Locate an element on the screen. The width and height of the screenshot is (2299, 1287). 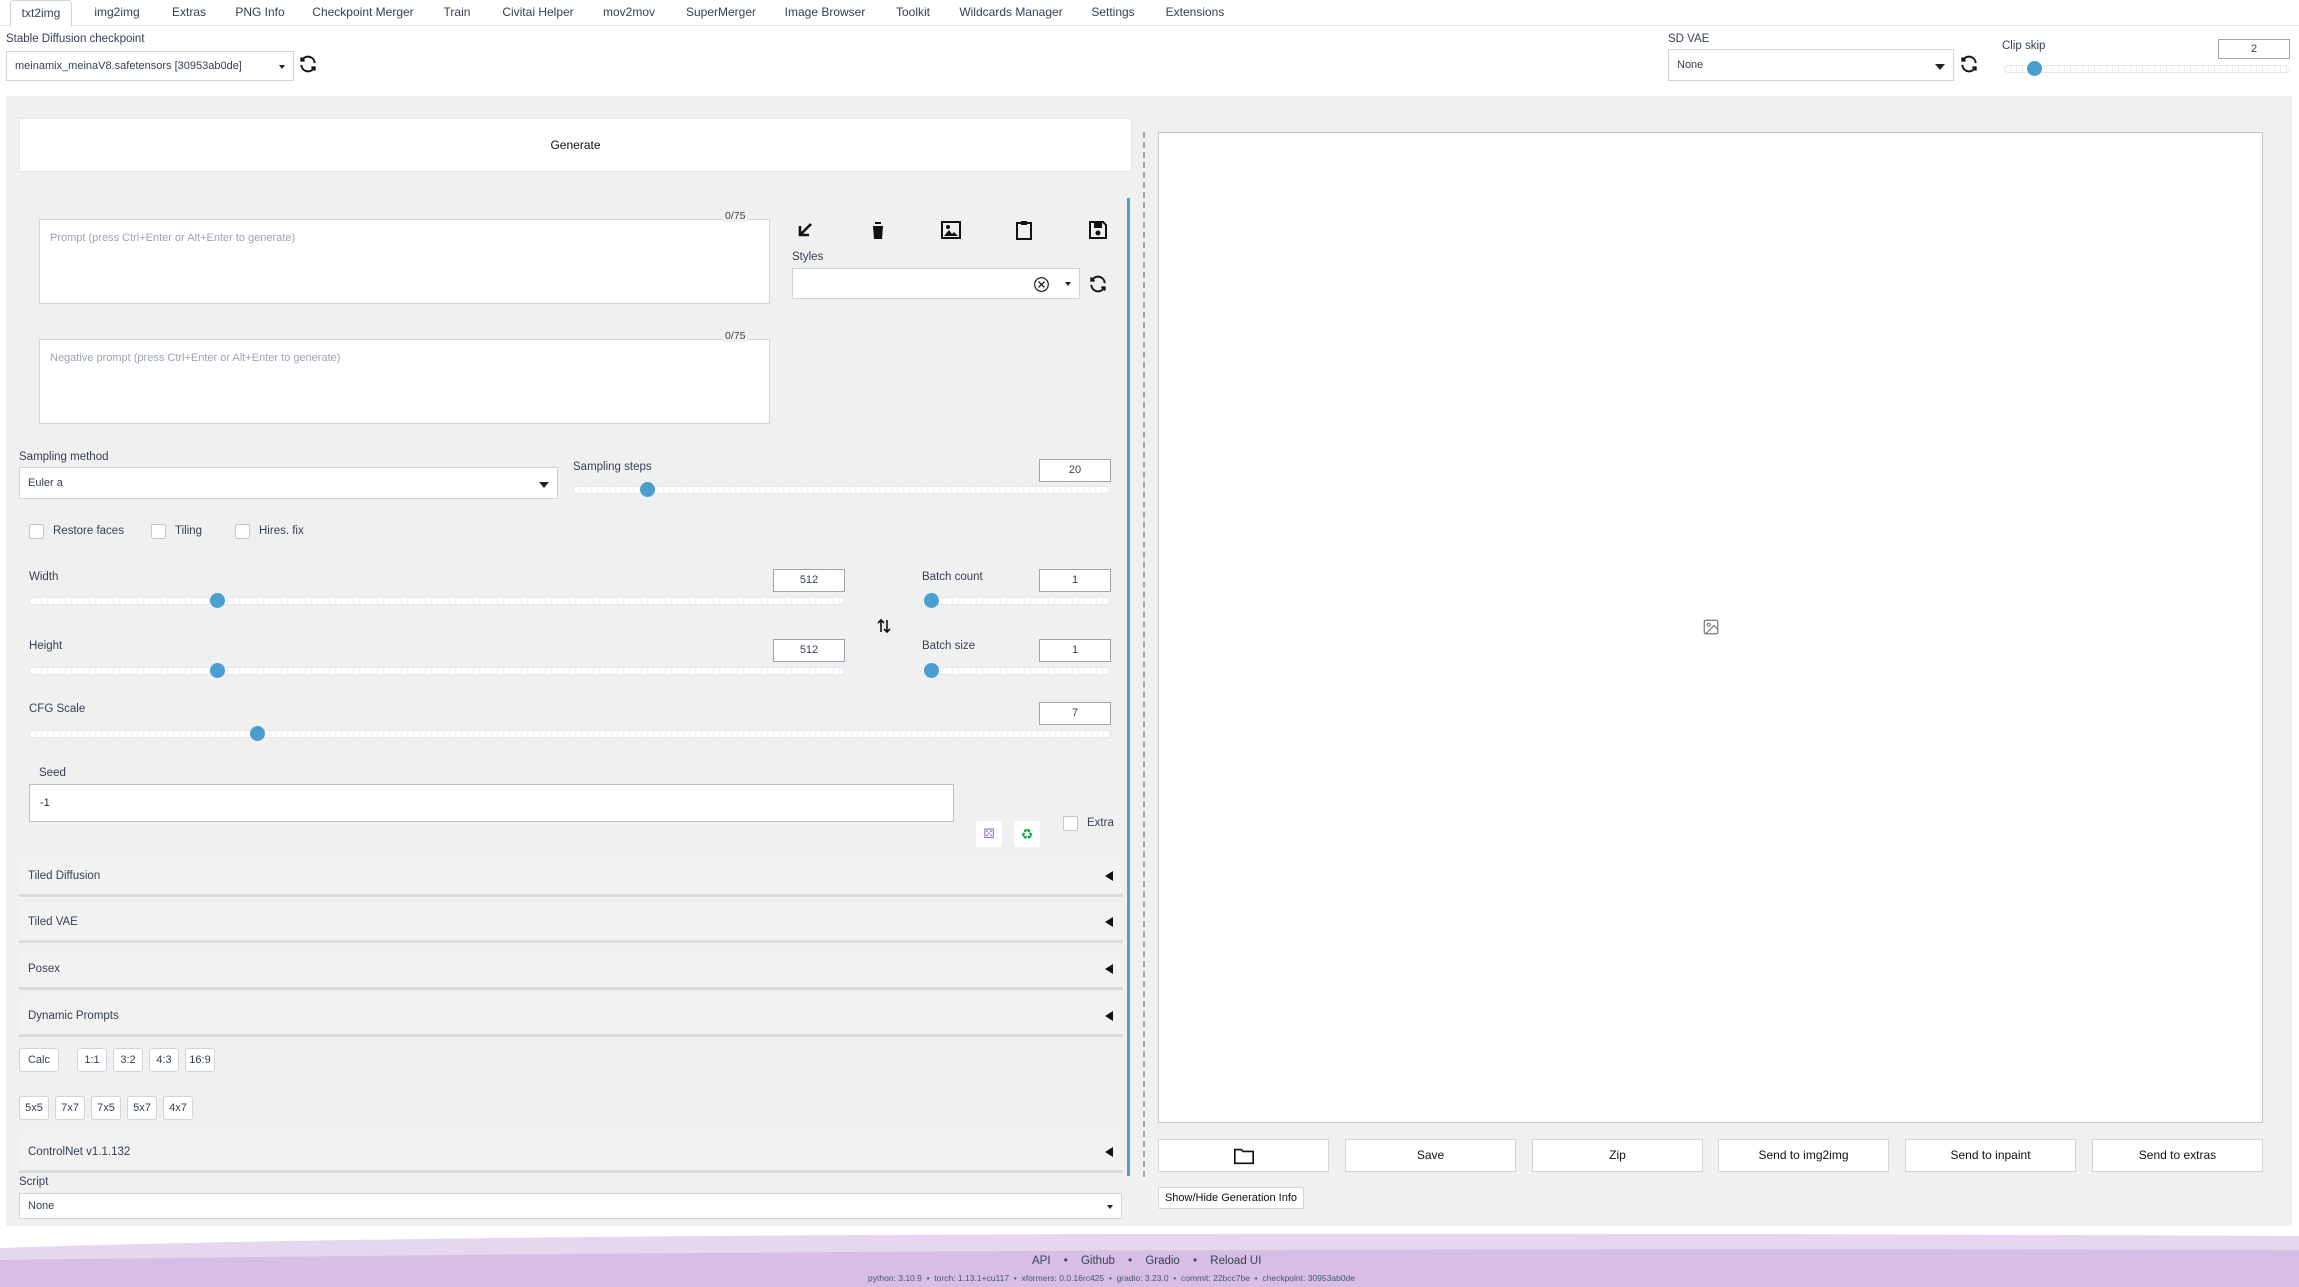
restore-faces-checkbox is located at coordinates (36, 531).